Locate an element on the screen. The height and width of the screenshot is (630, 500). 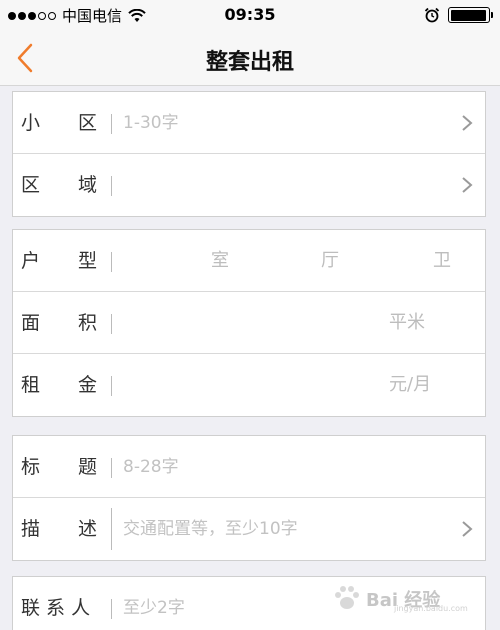
alarm-clock-icon is located at coordinates (432, 15).